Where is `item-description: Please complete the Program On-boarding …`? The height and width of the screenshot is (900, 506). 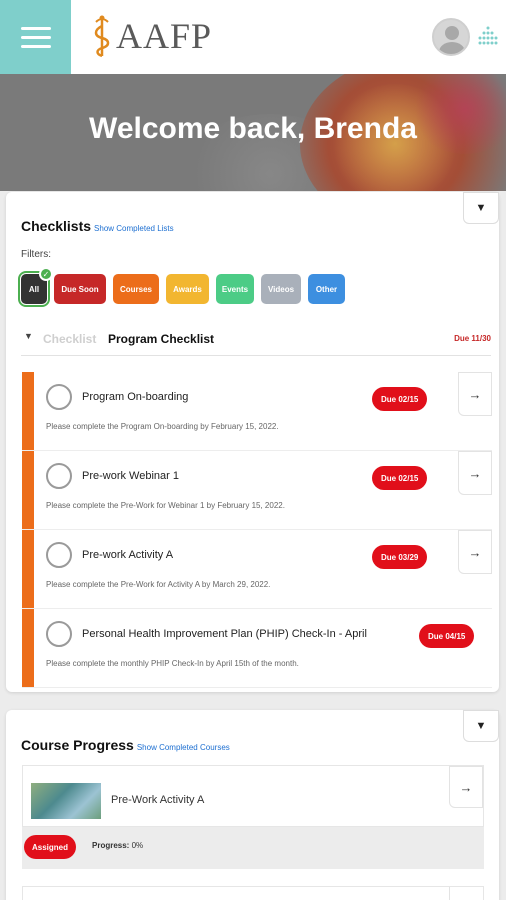 item-description: Please complete the Program On-boarding … is located at coordinates (162, 426).